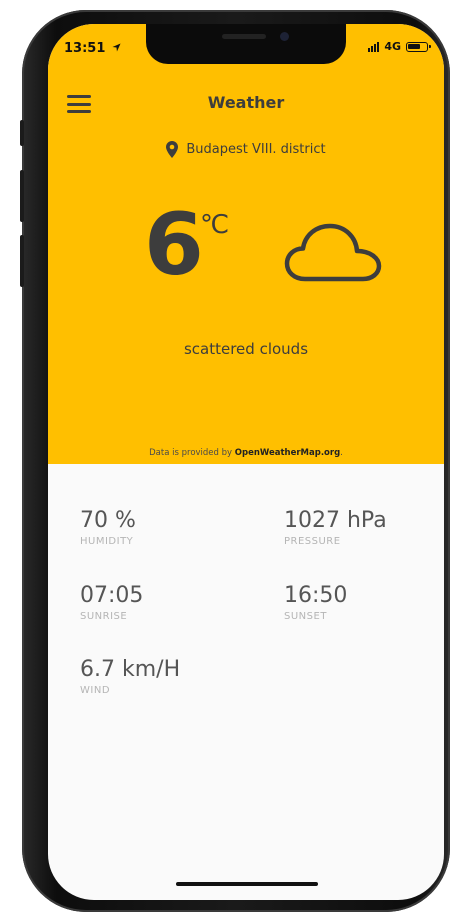 The height and width of the screenshot is (914, 458). I want to click on front-camera, so click(284, 36).